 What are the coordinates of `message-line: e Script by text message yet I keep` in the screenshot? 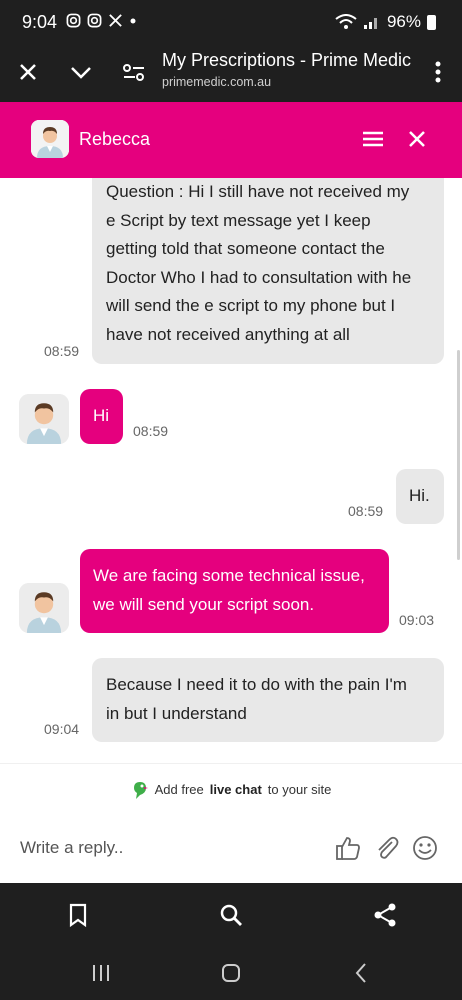 It's located at (238, 220).